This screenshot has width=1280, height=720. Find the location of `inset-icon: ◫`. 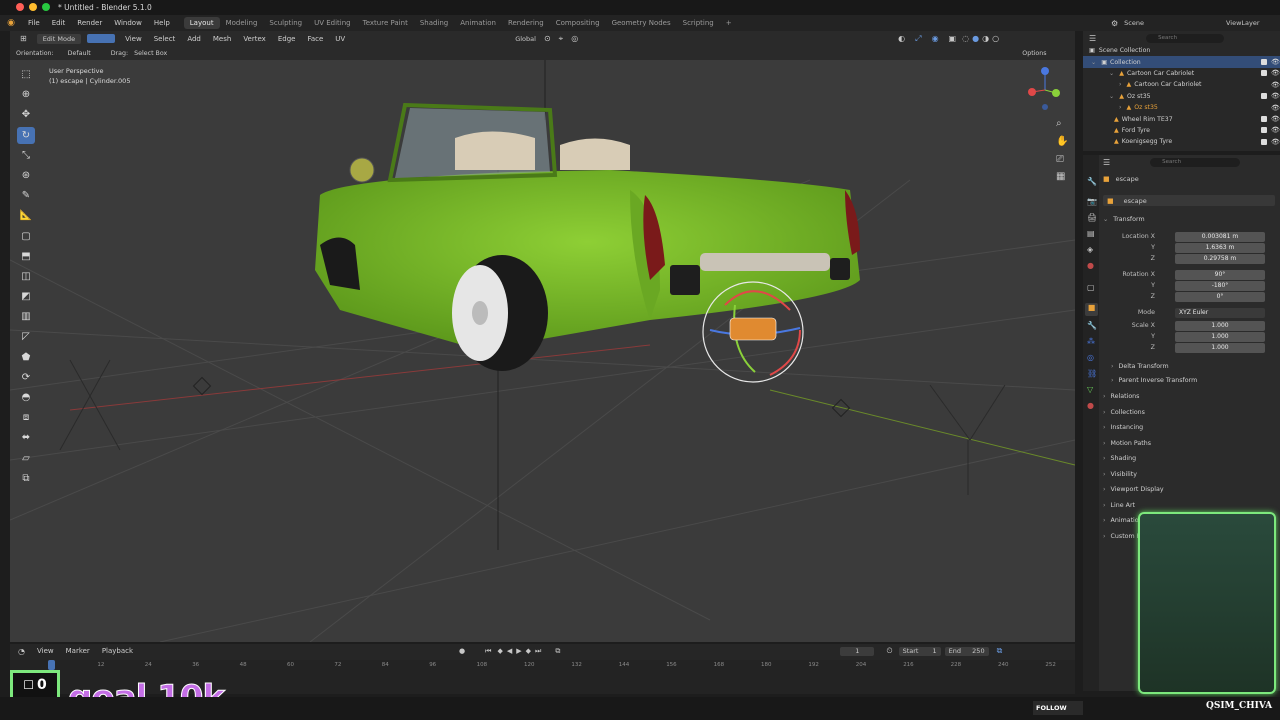

inset-icon: ◫ is located at coordinates (26, 276).